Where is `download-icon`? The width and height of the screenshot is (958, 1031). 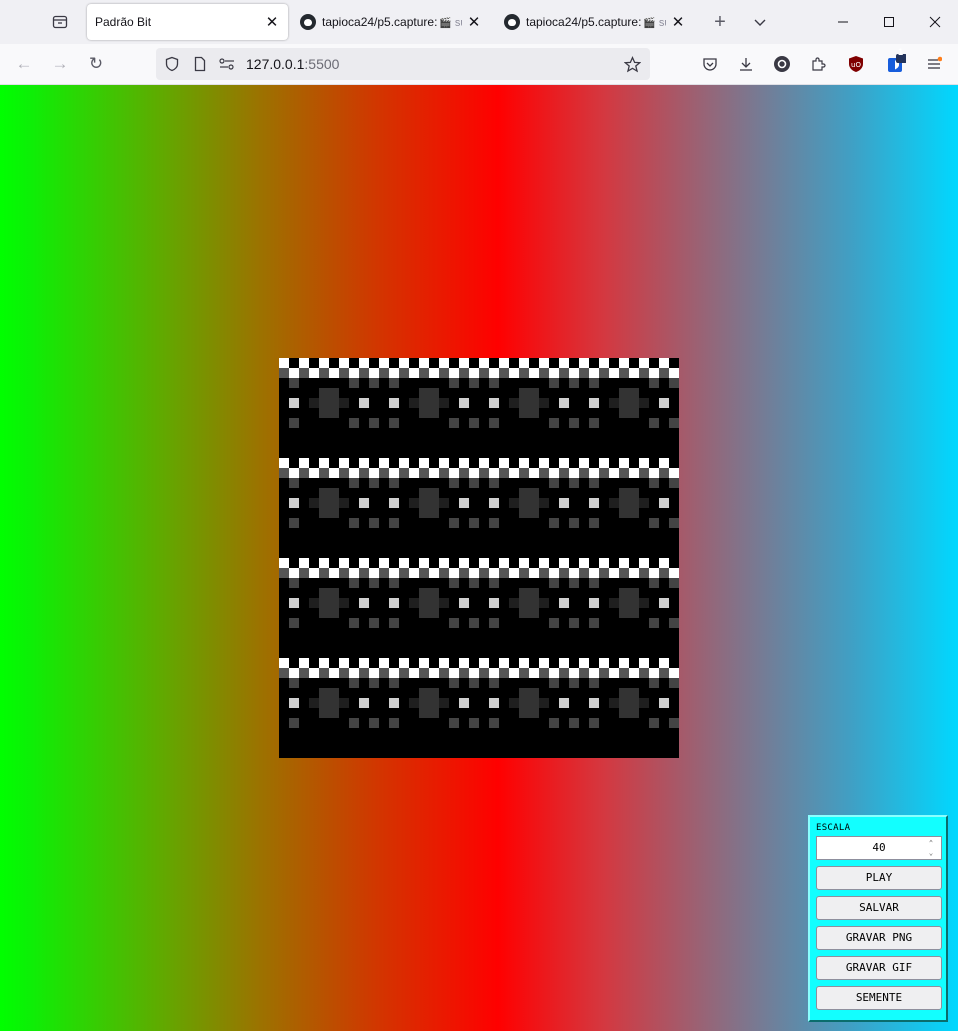
download-icon is located at coordinates (746, 64).